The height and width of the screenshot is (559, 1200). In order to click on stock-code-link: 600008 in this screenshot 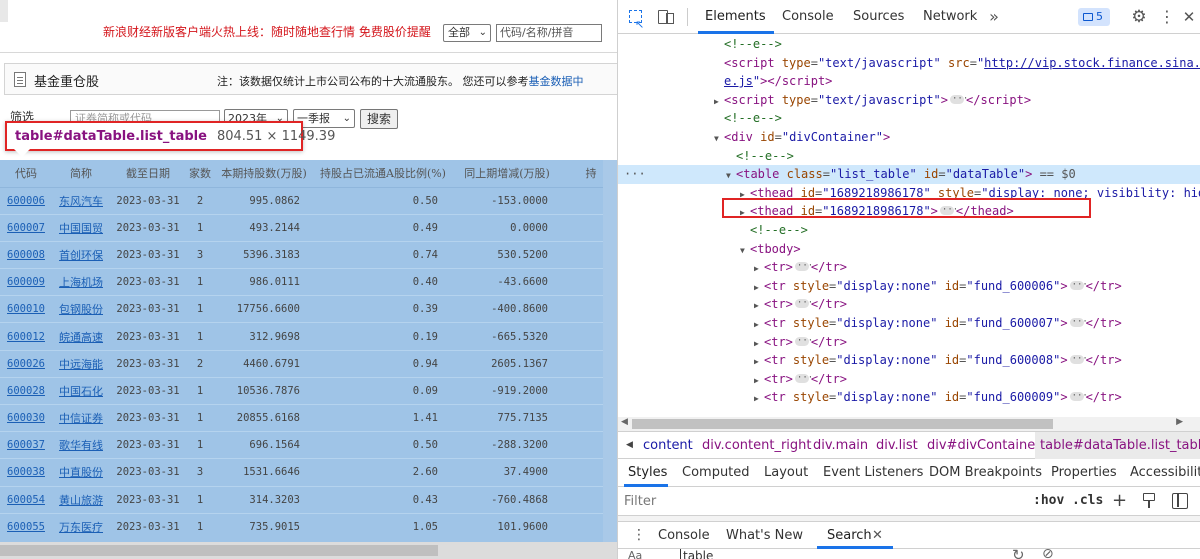, I will do `click(26, 255)`.